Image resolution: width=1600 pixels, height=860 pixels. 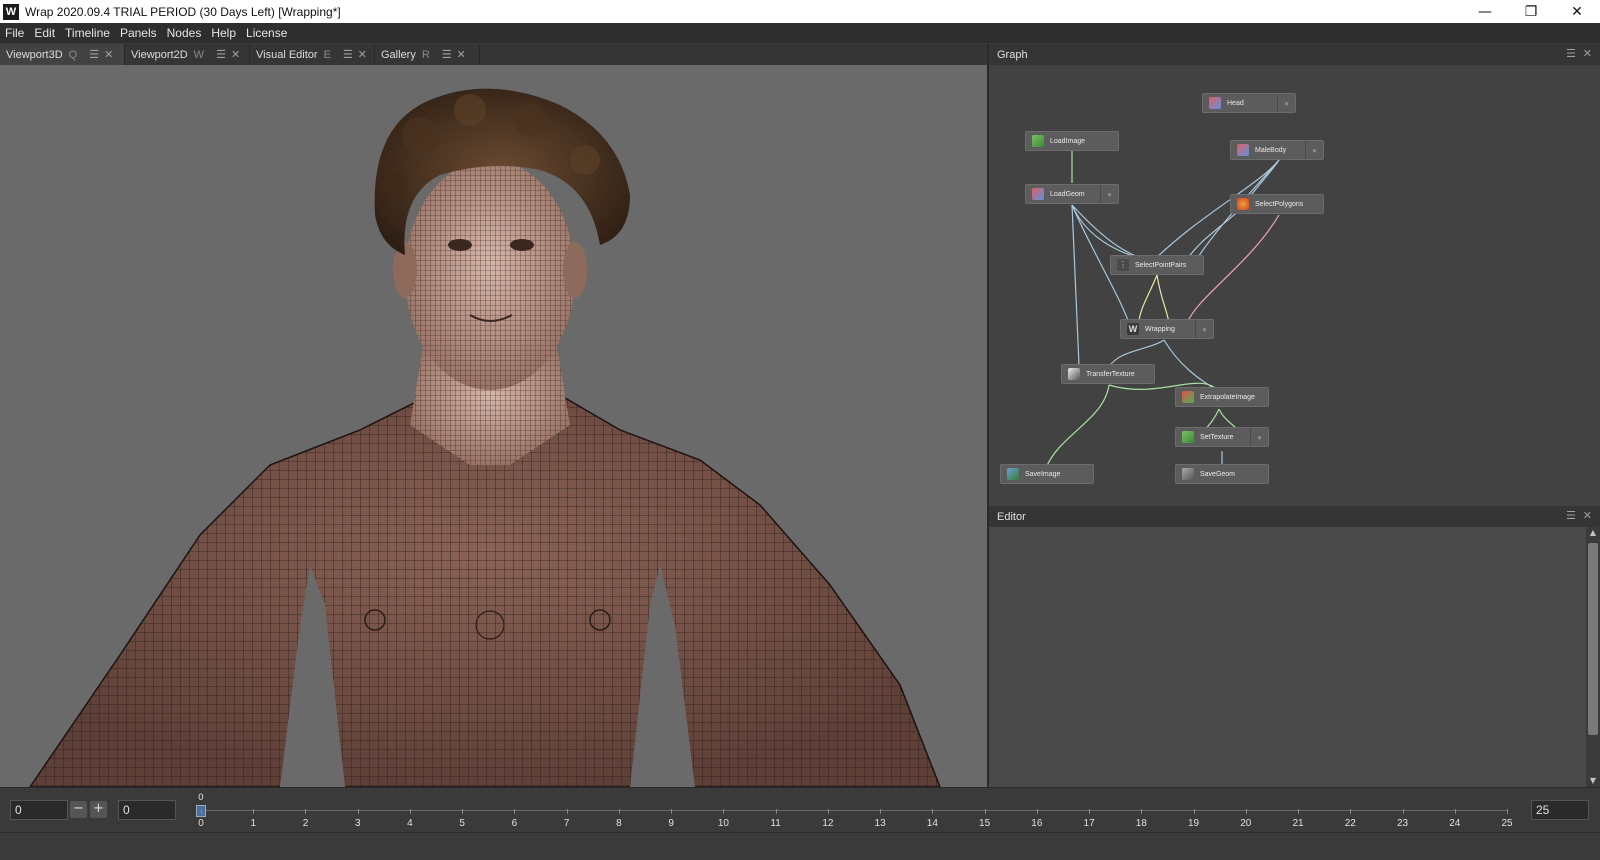 I want to click on decrement-button: −, so click(x=78, y=809).